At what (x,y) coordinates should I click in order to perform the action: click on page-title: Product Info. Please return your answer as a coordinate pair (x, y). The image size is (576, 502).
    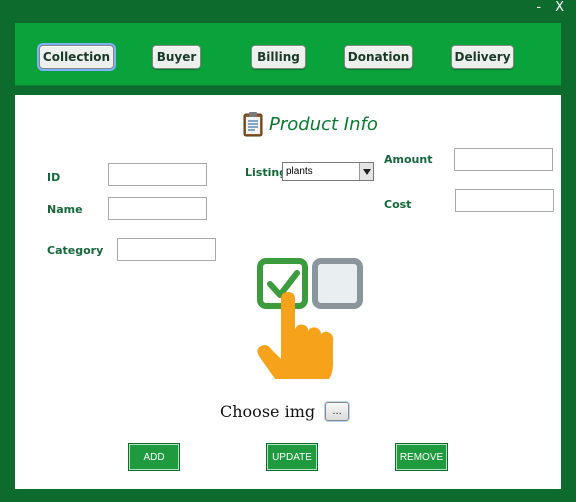
    Looking at the image, I should click on (310, 124).